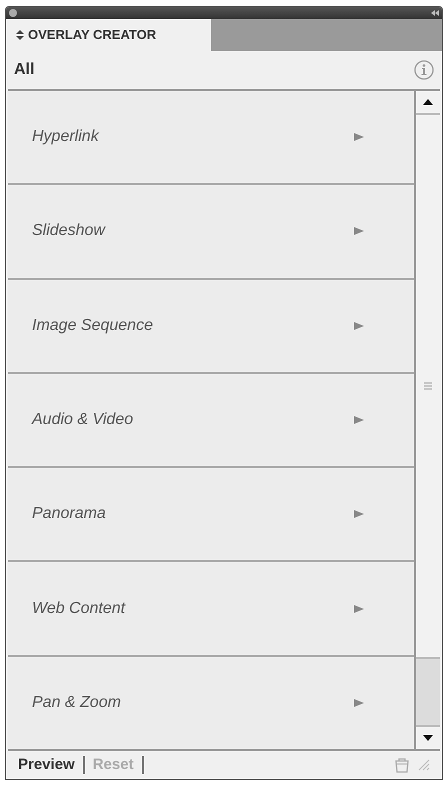  I want to click on overlay-list-item: Panorama, so click(211, 515).